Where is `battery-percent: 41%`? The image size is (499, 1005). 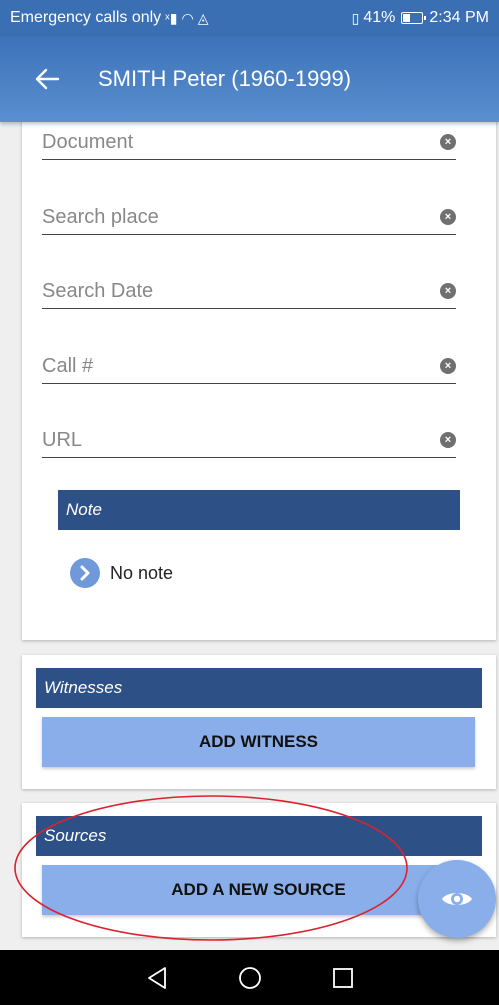 battery-percent: 41% is located at coordinates (379, 17).